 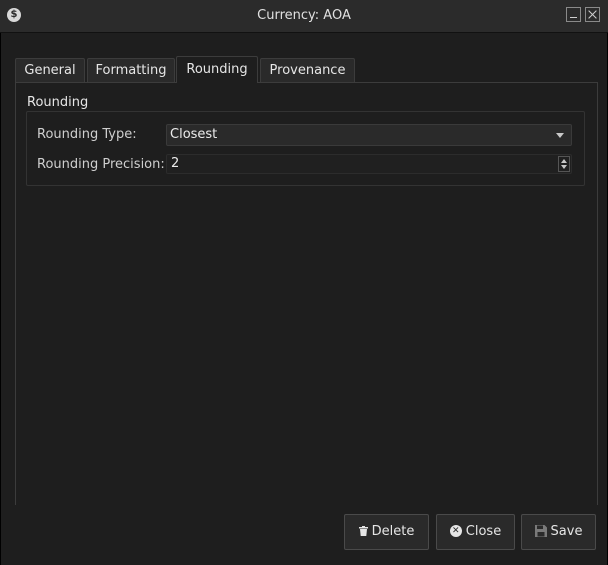 I want to click on rounding-type-value: Closest, so click(x=194, y=134).